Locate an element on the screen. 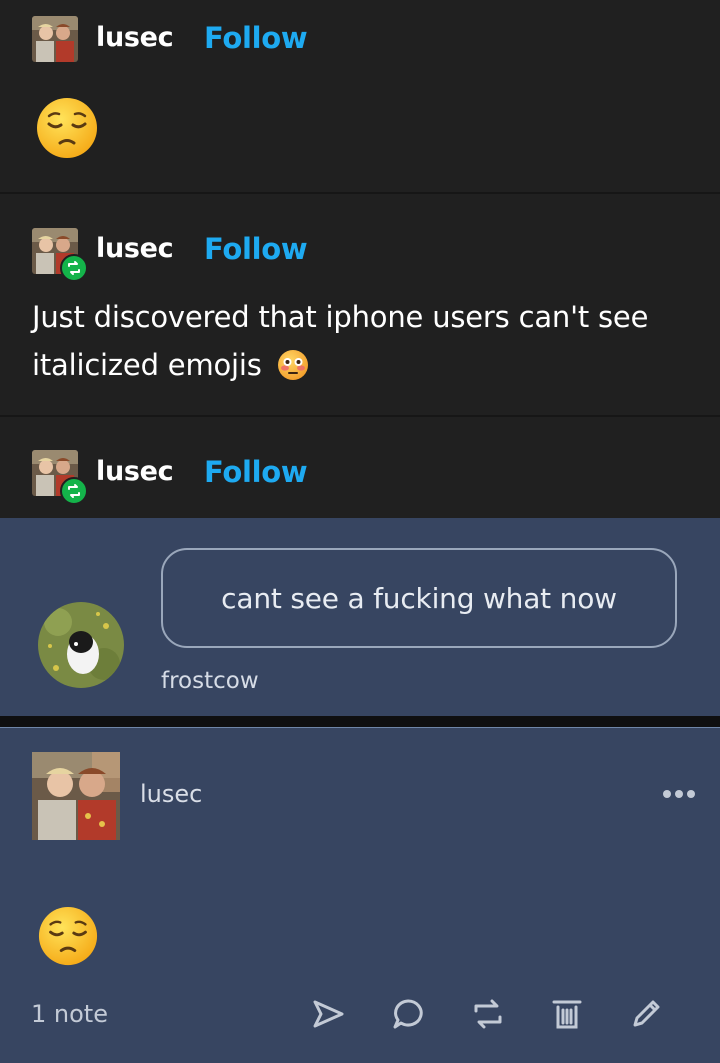  answer-avatar is located at coordinates (76, 796).